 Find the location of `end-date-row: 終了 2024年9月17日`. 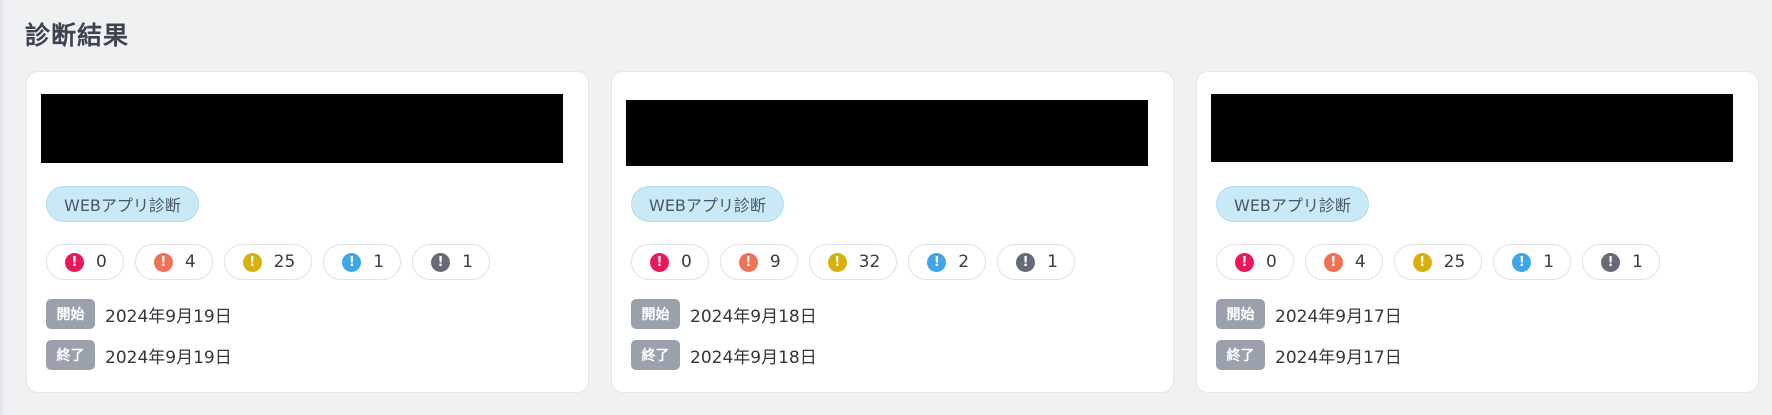

end-date-row: 終了 2024年9月17日 is located at coordinates (1309, 355).